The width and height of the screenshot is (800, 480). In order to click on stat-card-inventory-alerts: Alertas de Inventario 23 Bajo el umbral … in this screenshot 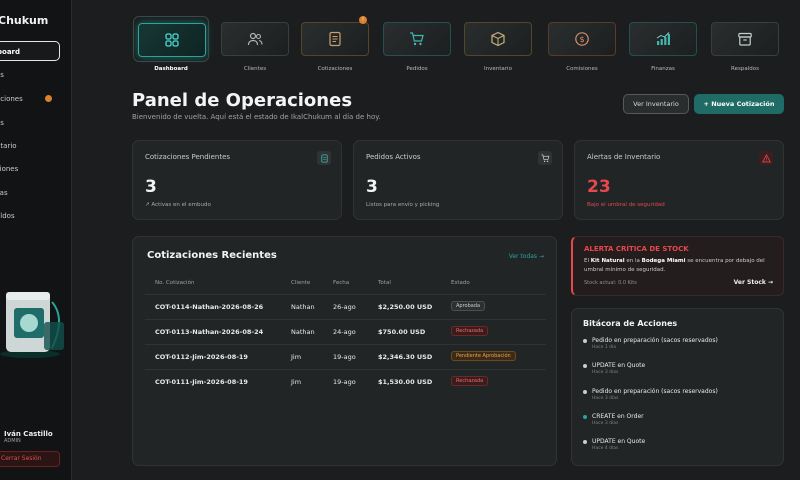, I will do `click(679, 180)`.